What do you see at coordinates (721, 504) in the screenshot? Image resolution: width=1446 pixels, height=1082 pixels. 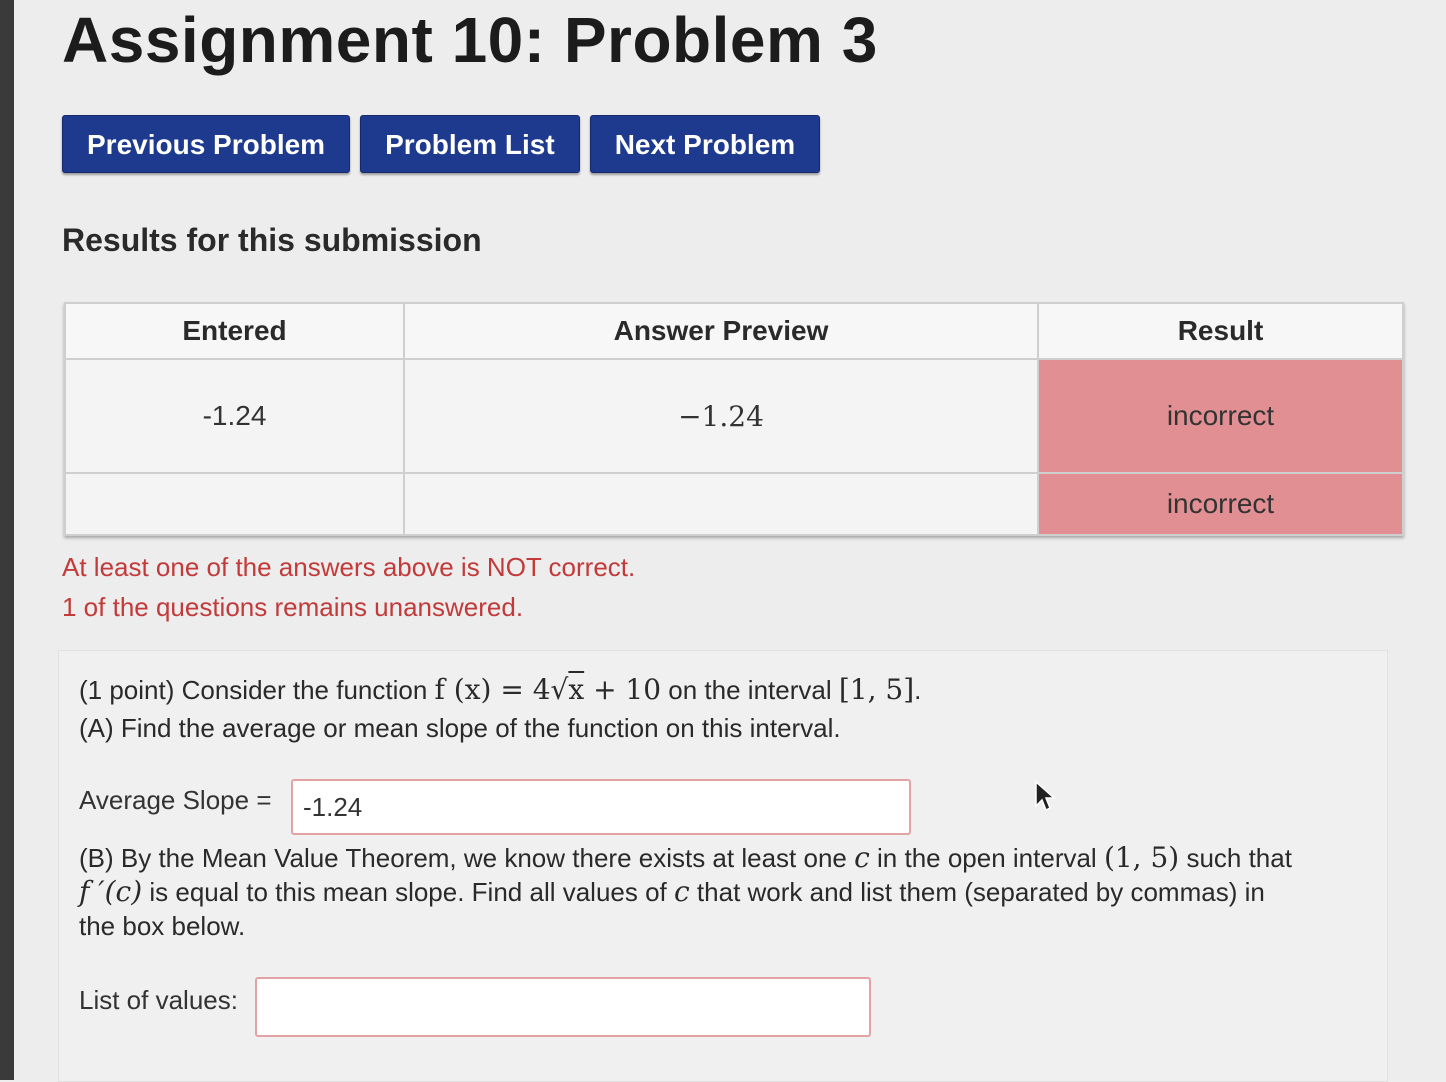 I see `answer-preview-cell` at bounding box center [721, 504].